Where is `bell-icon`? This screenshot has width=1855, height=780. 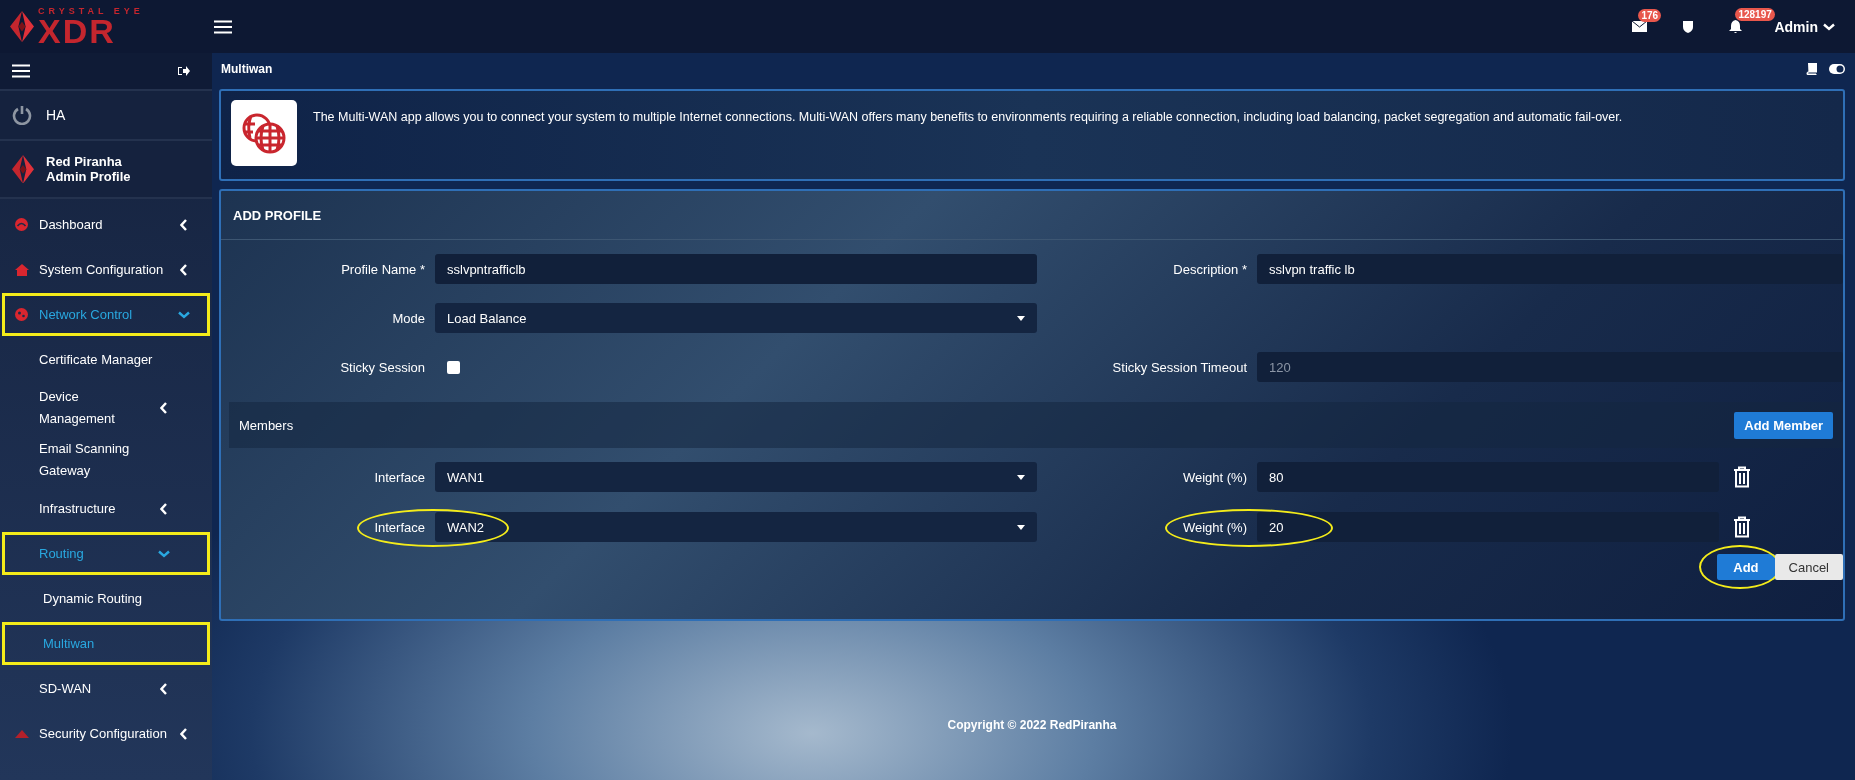 bell-icon is located at coordinates (1736, 26).